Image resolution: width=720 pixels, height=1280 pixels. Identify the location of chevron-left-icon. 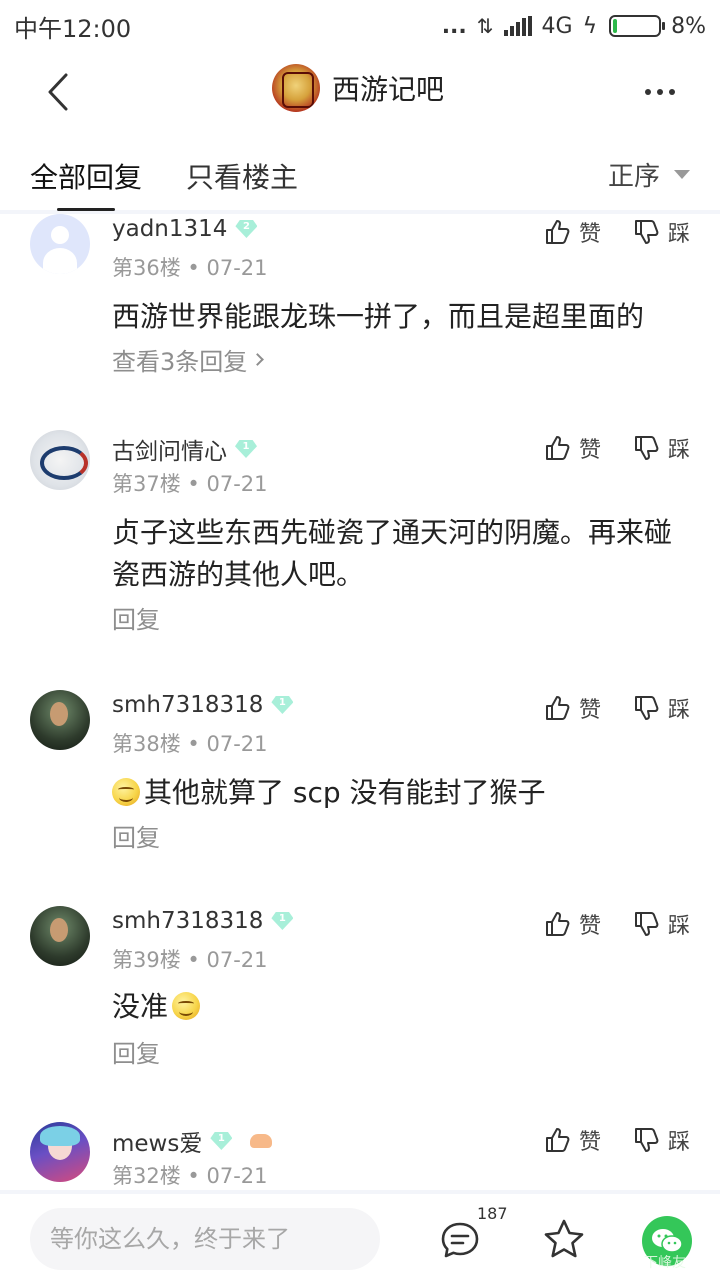
(58, 92).